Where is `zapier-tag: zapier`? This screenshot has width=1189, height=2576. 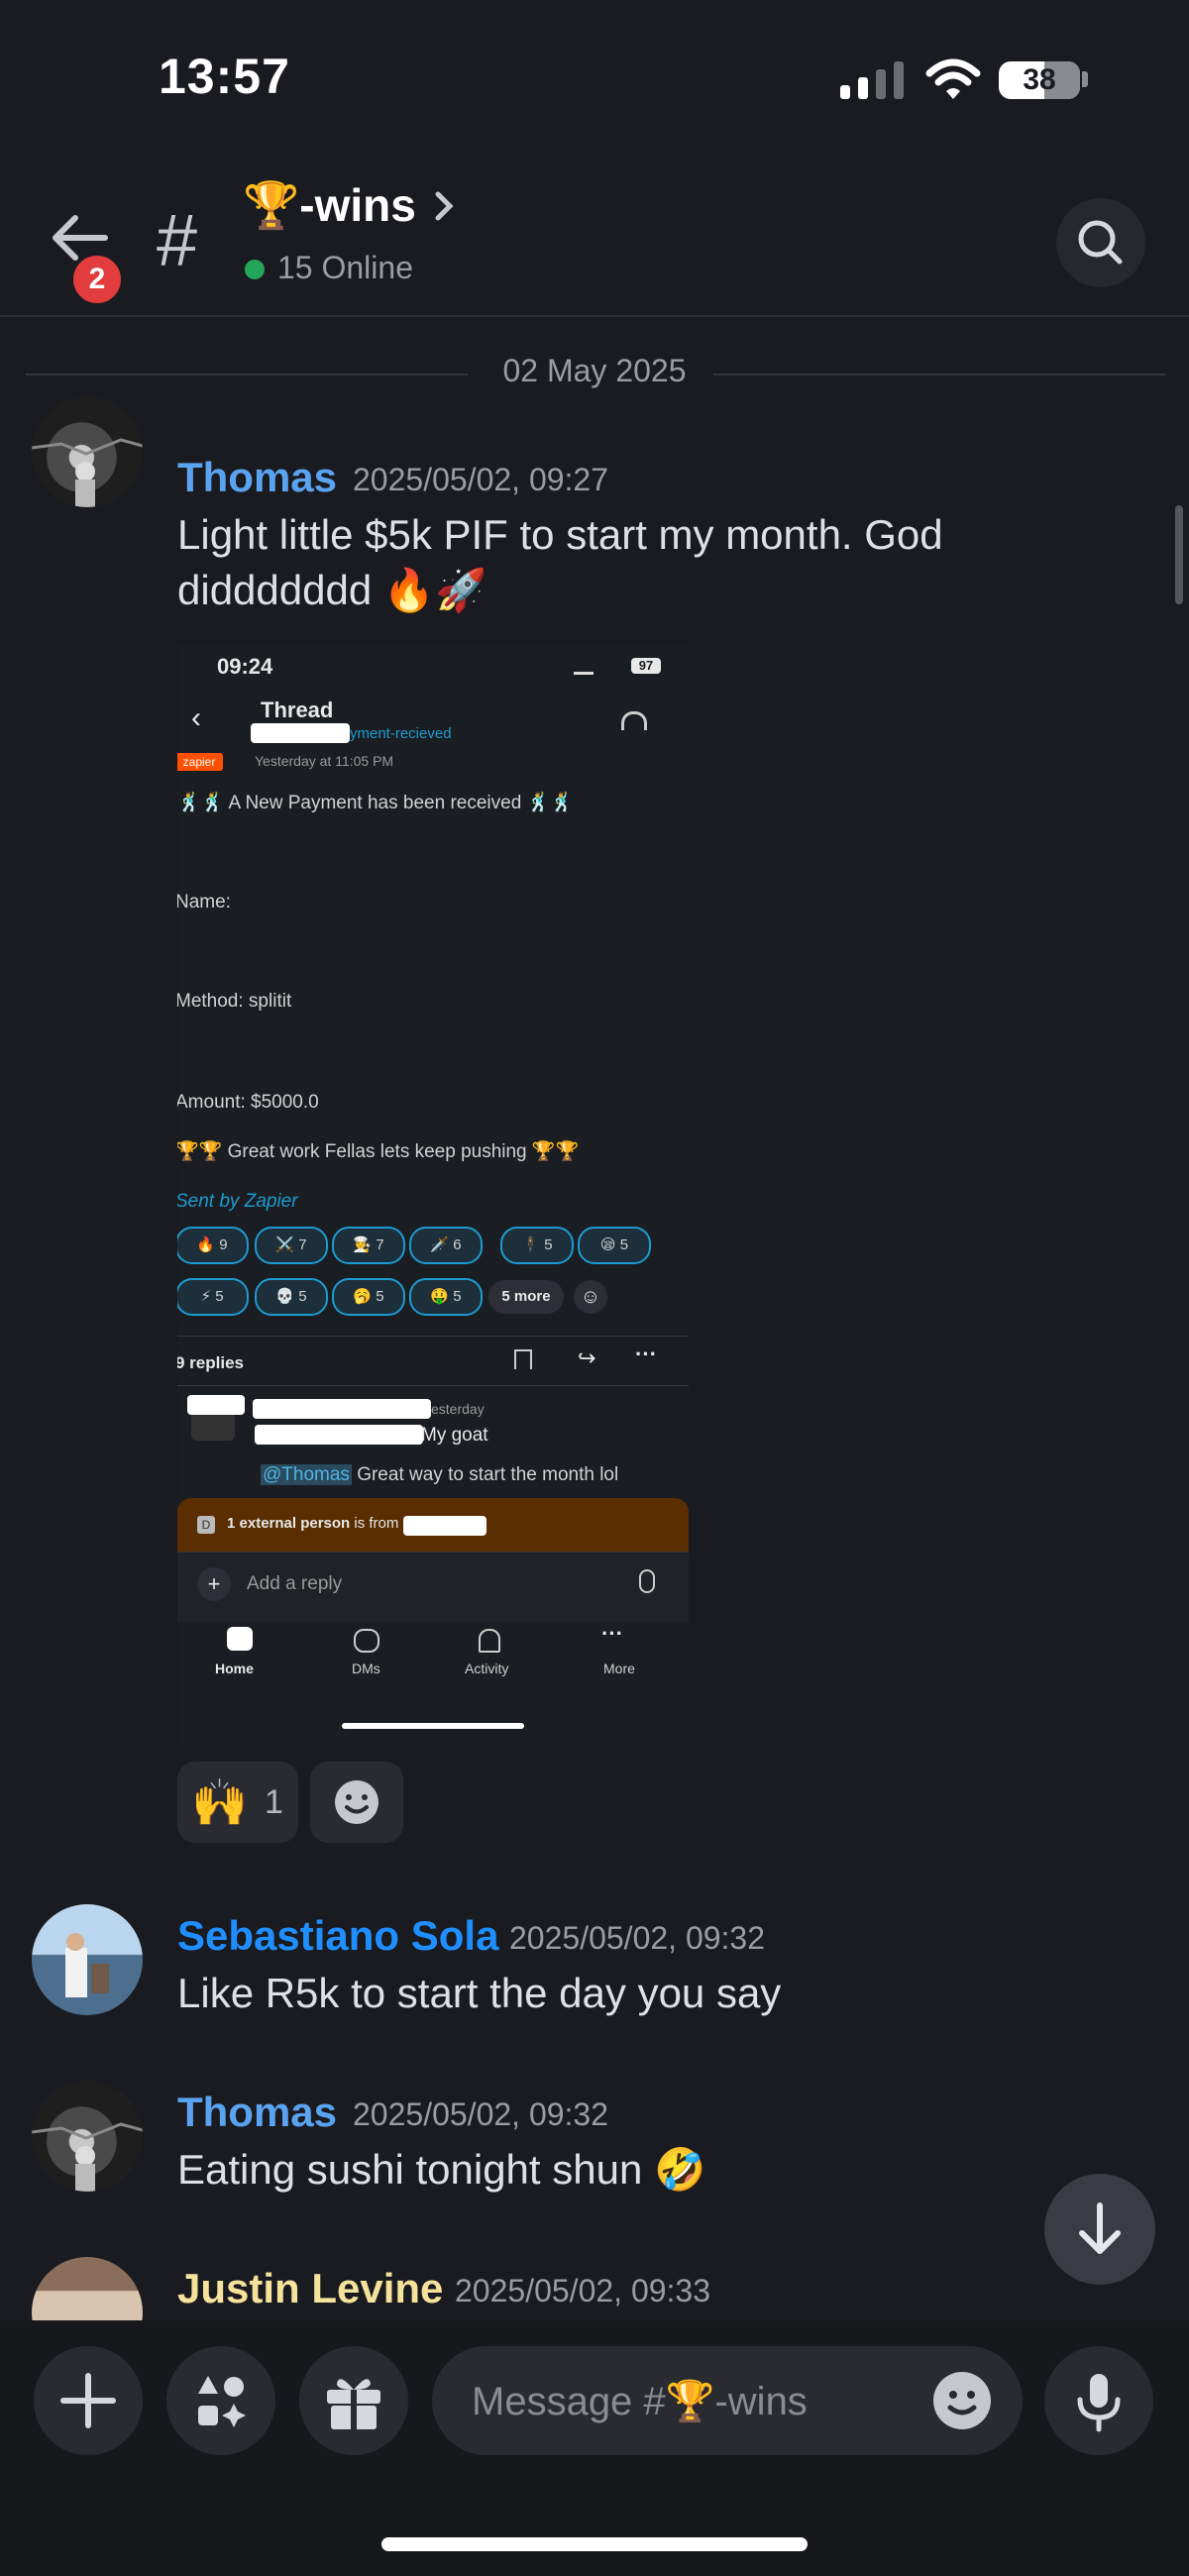 zapier-tag: zapier is located at coordinates (200, 762).